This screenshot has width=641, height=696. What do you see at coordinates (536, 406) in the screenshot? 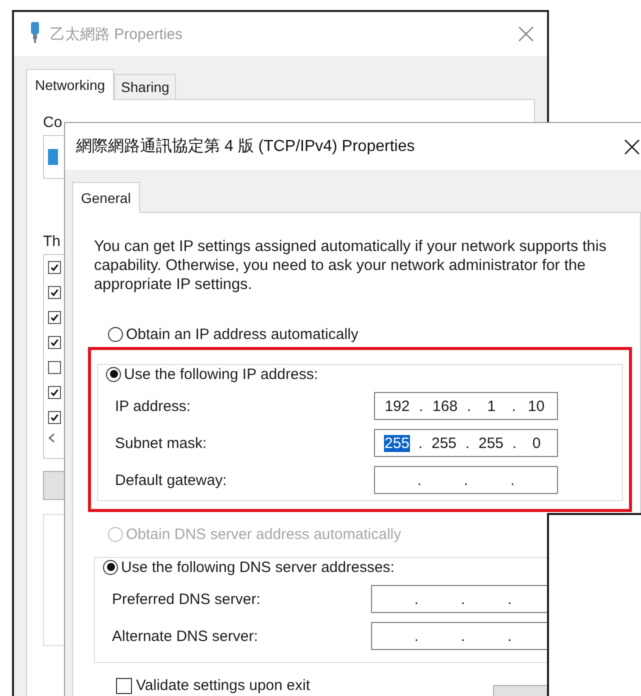
I see `ip-octet: 10` at bounding box center [536, 406].